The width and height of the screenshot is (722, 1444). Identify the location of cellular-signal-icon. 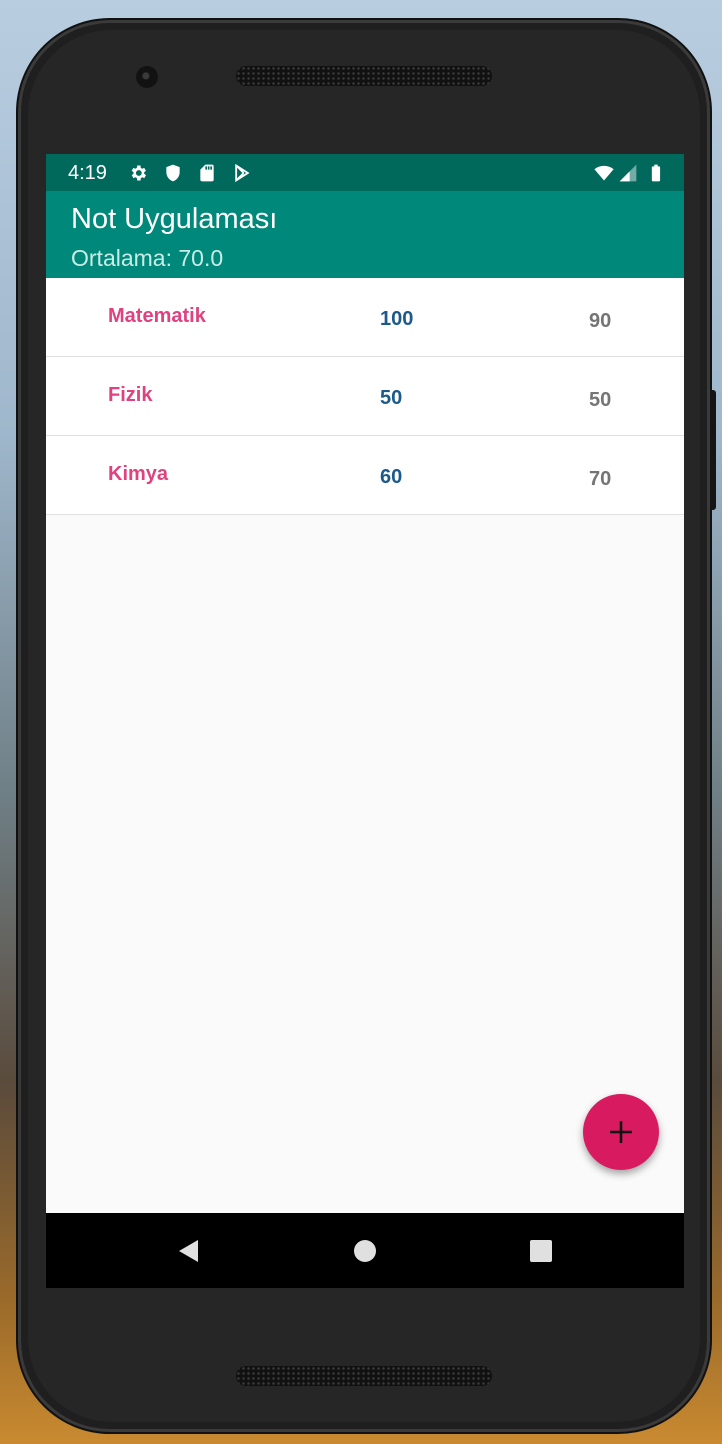
(628, 173).